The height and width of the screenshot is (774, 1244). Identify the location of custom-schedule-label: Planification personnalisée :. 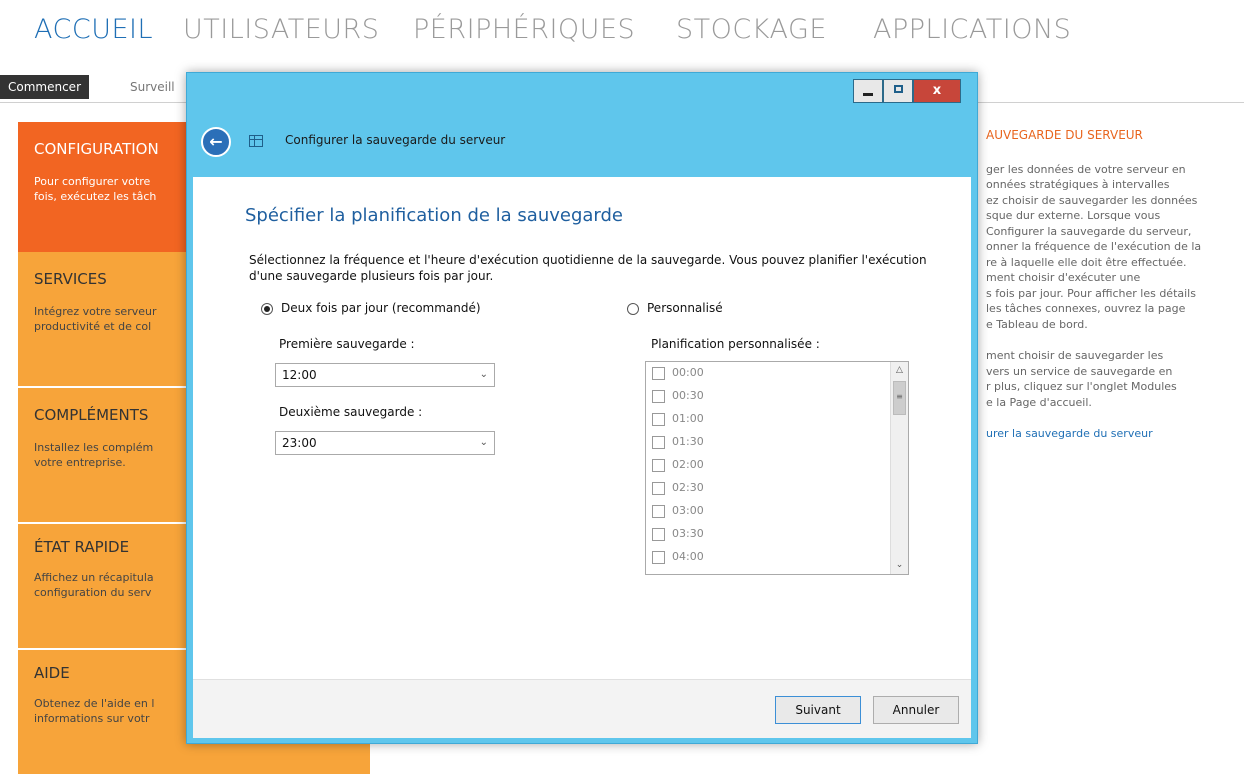
(735, 344).